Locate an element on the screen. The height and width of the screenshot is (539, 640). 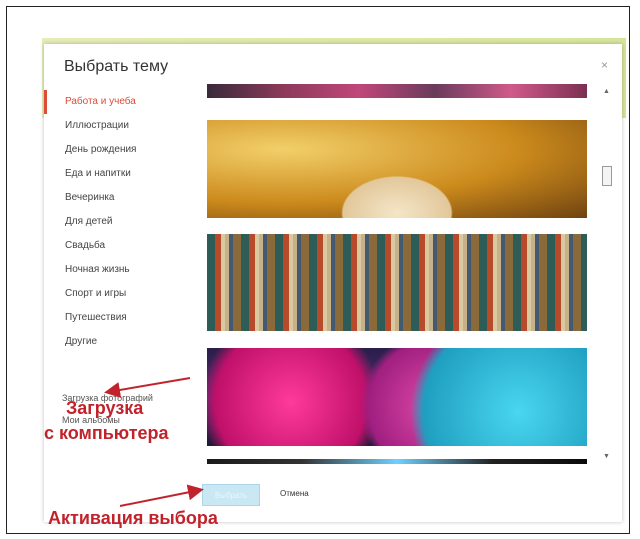
select-arrow is located at coordinates (161, 495).